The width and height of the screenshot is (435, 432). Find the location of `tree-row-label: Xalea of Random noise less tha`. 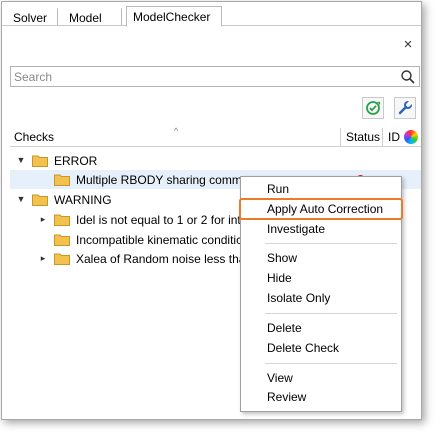

tree-row-label: Xalea of Random noise less tha is located at coordinates (158, 259).